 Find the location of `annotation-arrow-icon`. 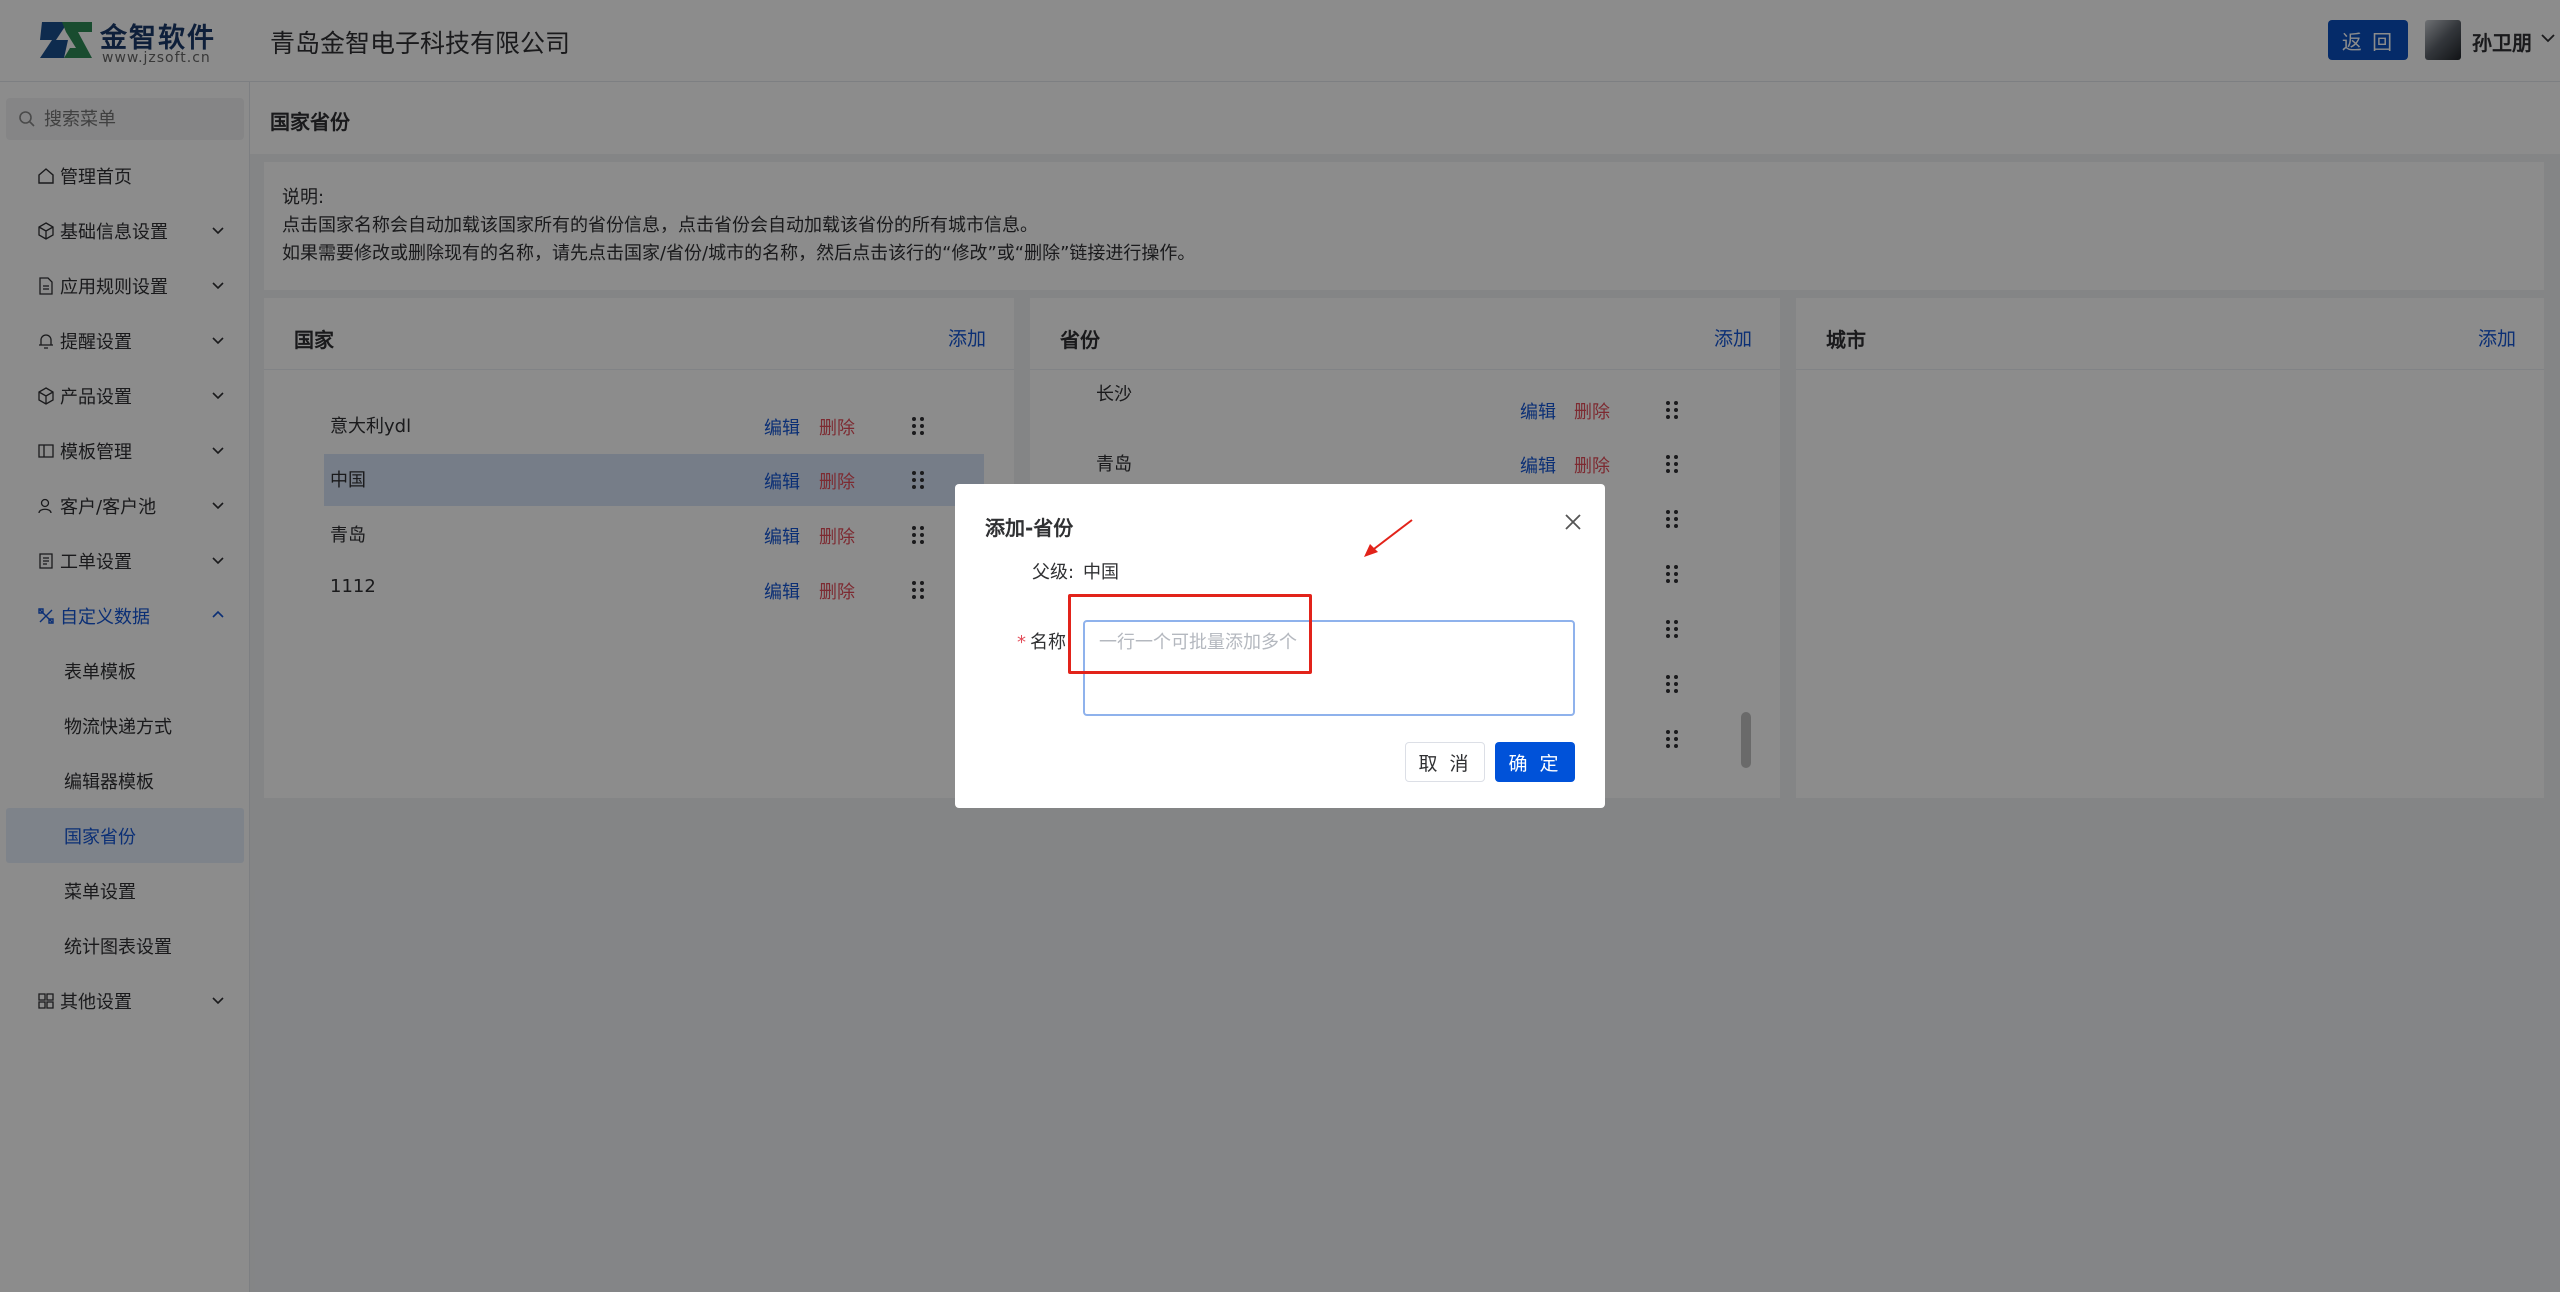

annotation-arrow-icon is located at coordinates (1388, 538).